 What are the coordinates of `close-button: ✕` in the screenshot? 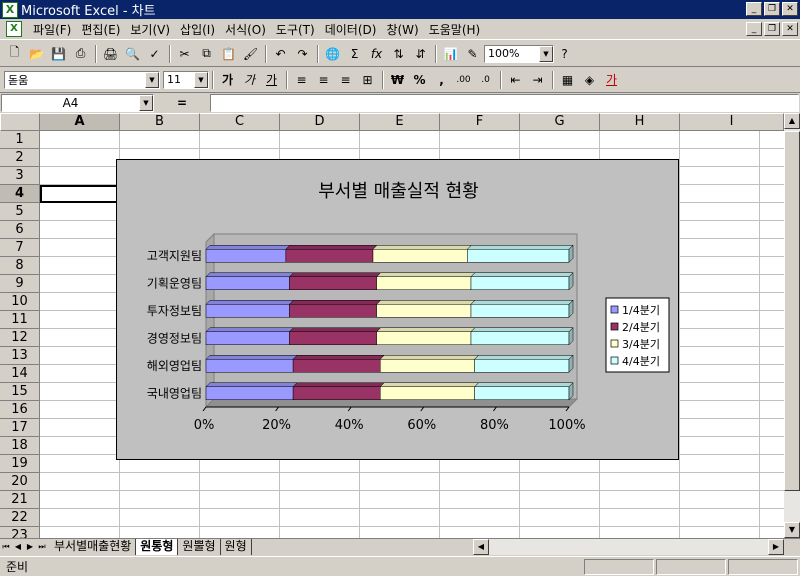 It's located at (790, 9).